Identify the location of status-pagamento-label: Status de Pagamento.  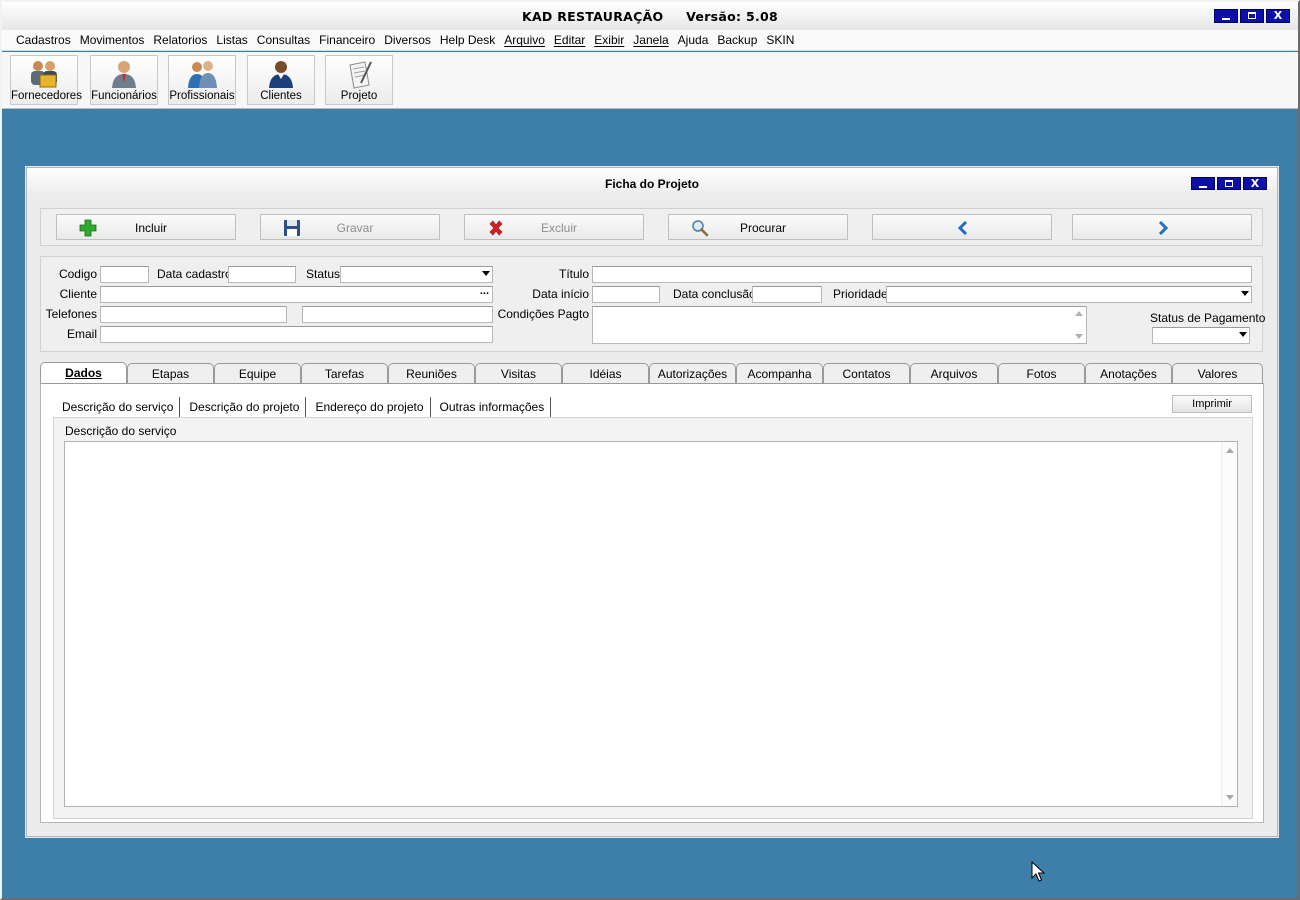
(1208, 318).